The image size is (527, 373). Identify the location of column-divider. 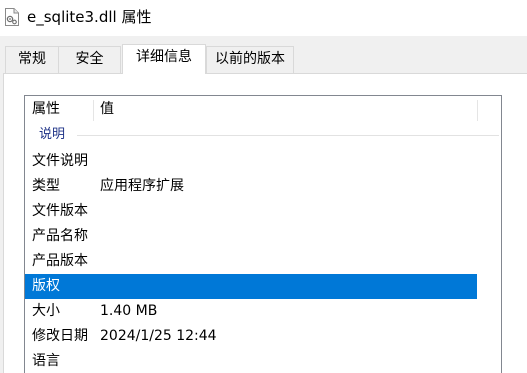
(477, 110).